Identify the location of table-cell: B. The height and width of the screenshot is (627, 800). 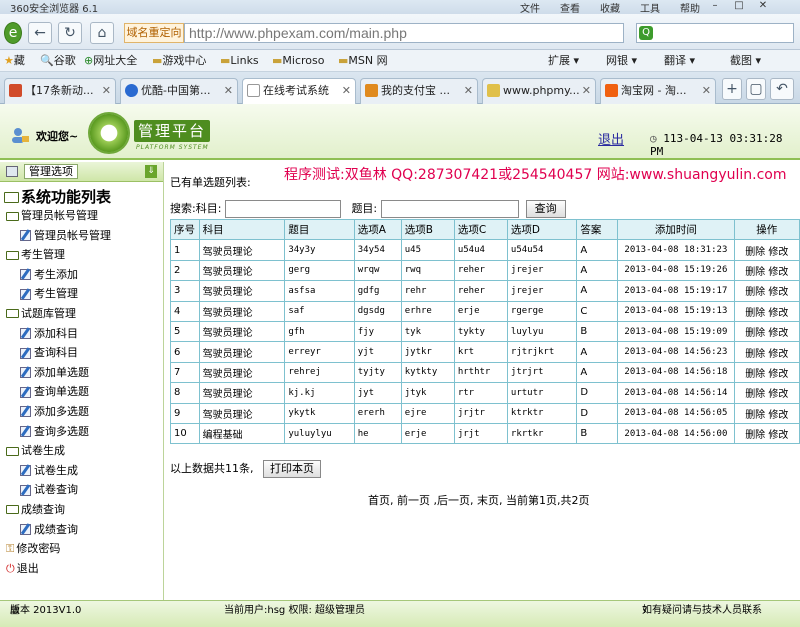
(597, 433).